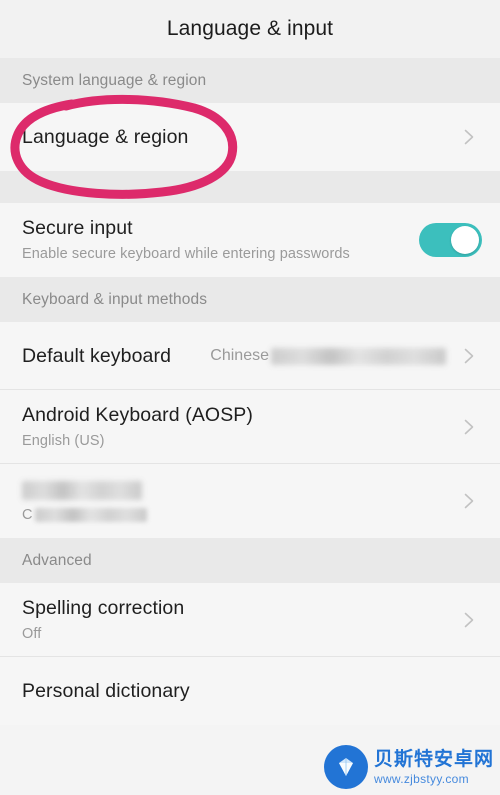 Image resolution: width=500 pixels, height=795 pixels. I want to click on row-personal-dictionary-text: Personal dictionary, so click(252, 691).